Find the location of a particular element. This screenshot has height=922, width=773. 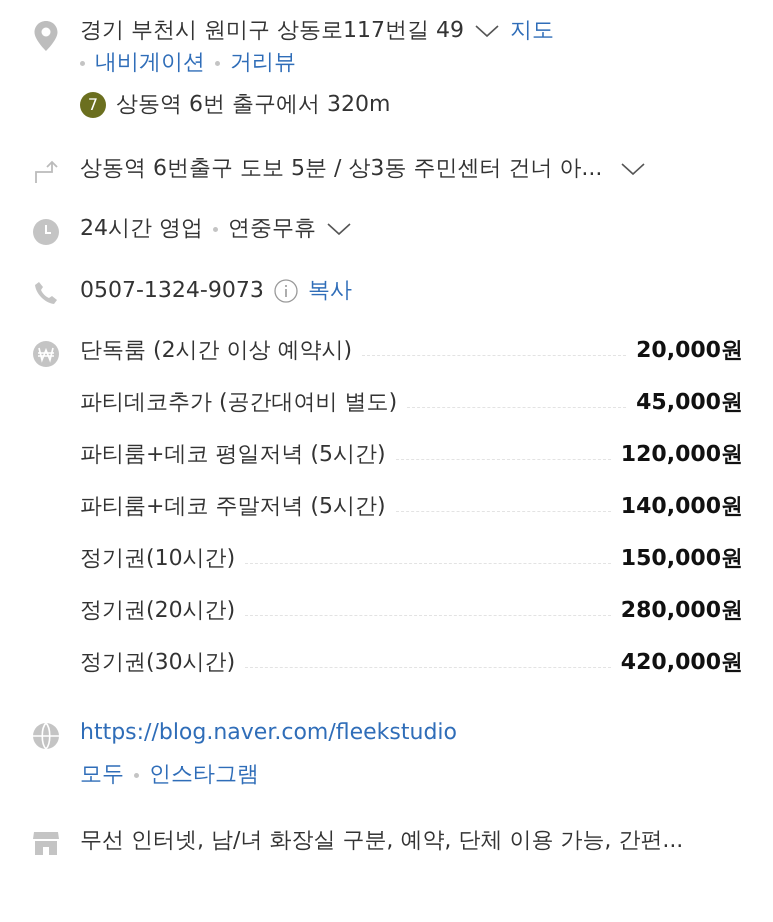

globe-icon is located at coordinates (46, 736).